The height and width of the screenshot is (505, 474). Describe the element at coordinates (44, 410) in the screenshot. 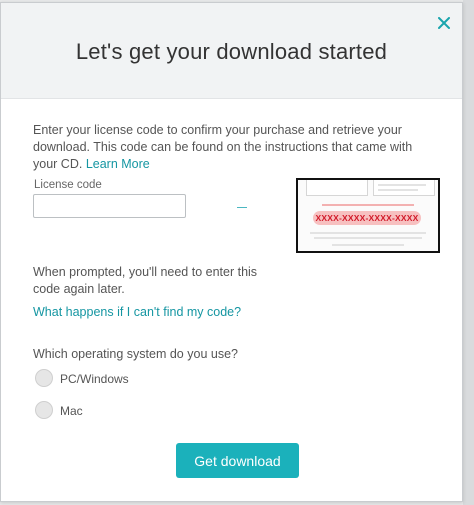

I see `os-radio-mac` at that location.